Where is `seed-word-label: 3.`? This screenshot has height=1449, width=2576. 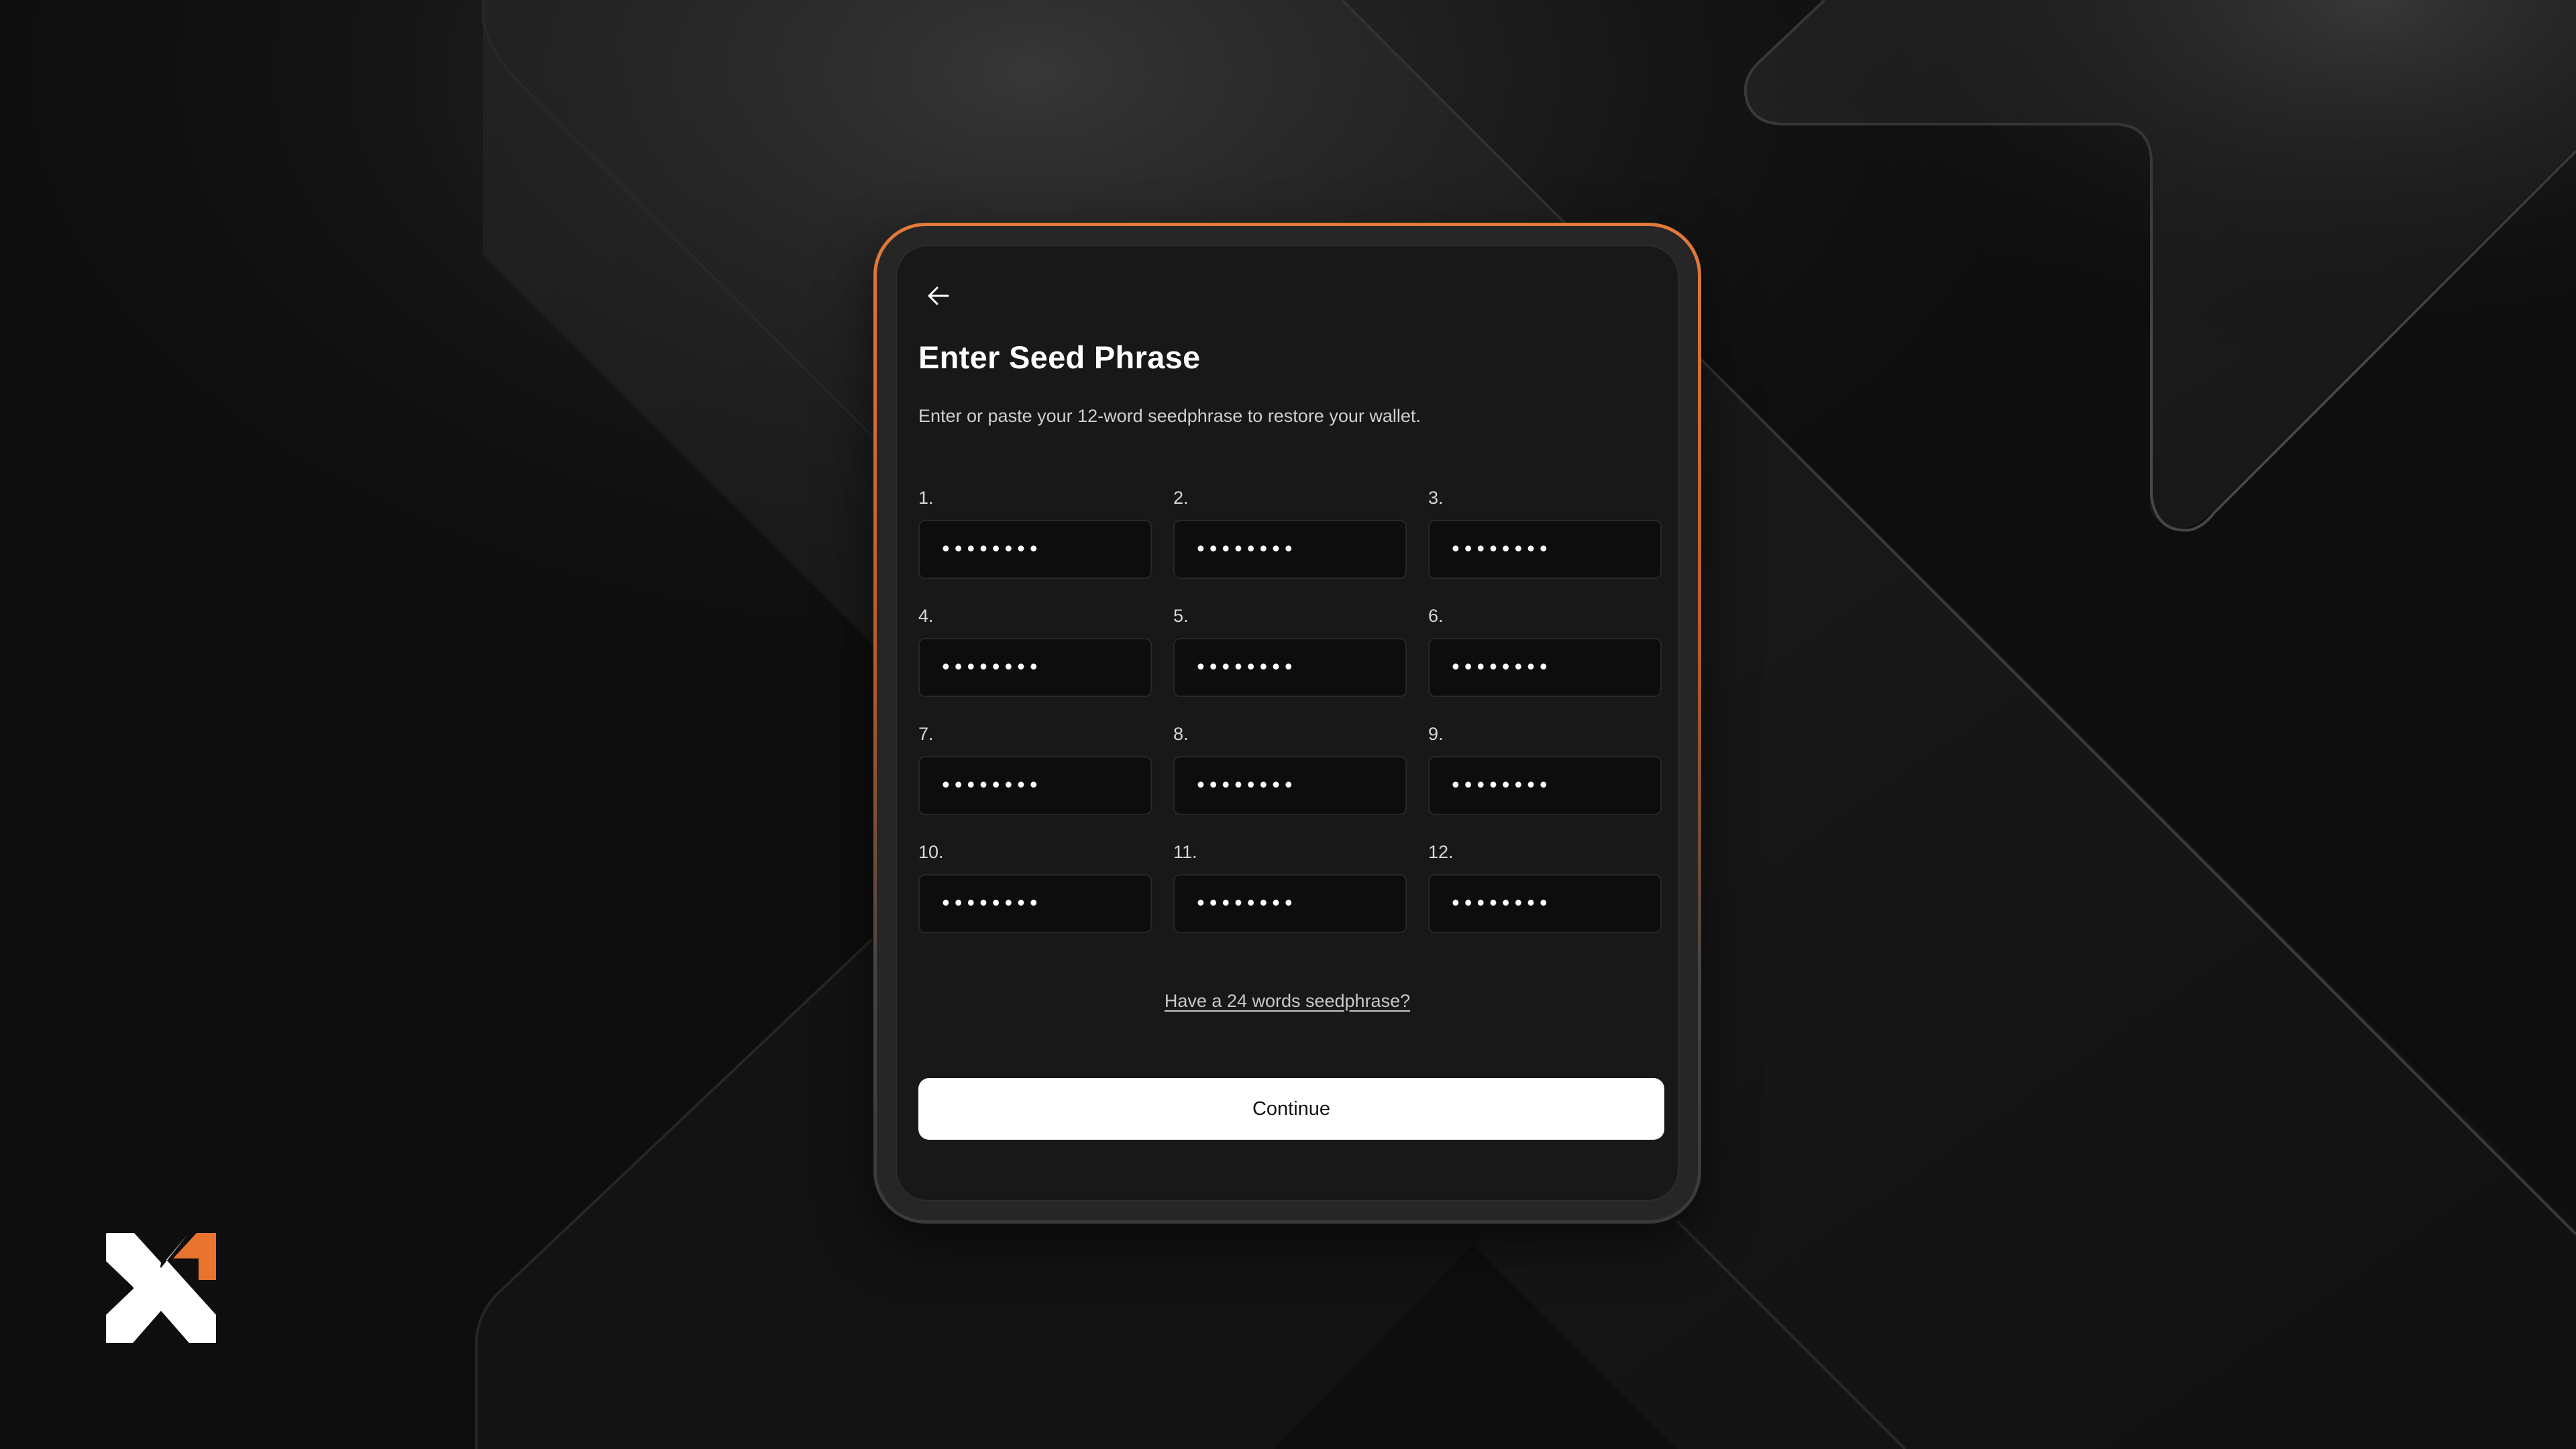
seed-word-label: 3. is located at coordinates (1436, 498).